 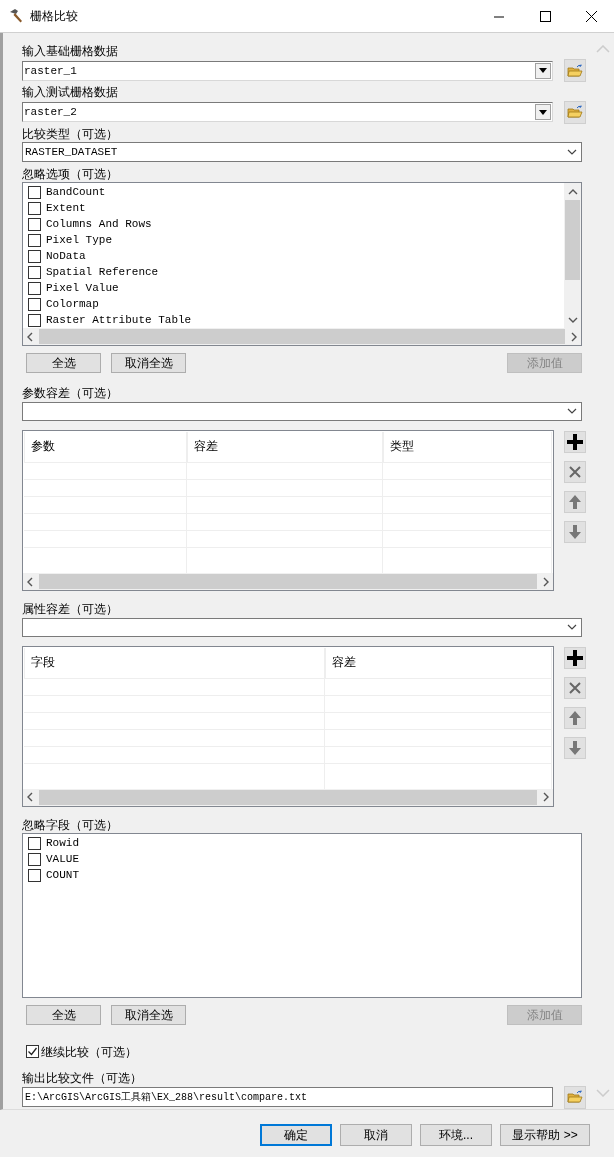 What do you see at coordinates (62, 859) in the screenshot?
I see `option-label: VALUE` at bounding box center [62, 859].